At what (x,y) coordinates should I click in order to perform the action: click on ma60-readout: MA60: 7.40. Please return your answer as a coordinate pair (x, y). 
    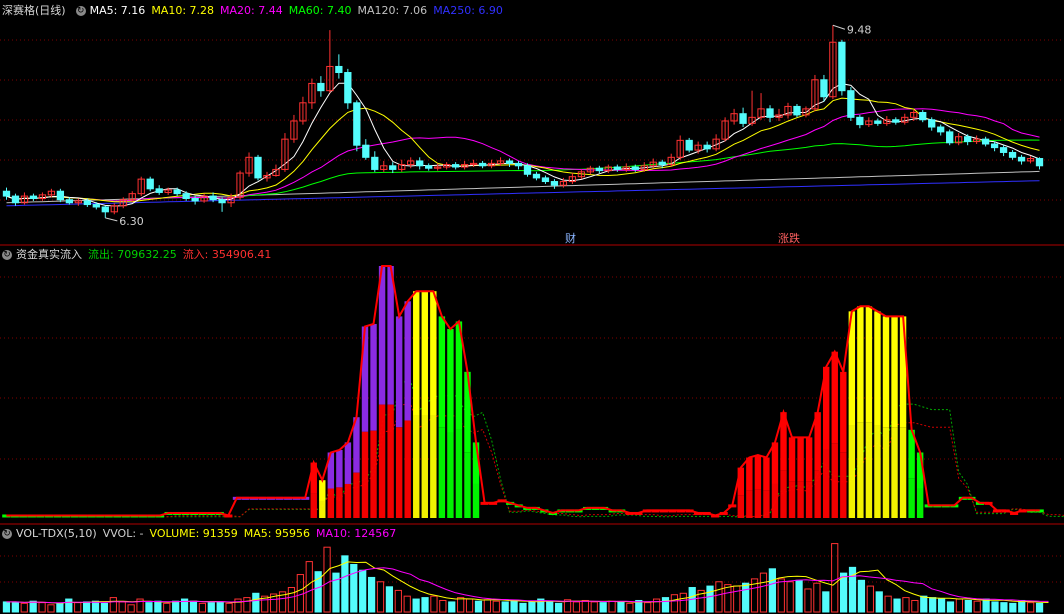
    Looking at the image, I should click on (320, 10).